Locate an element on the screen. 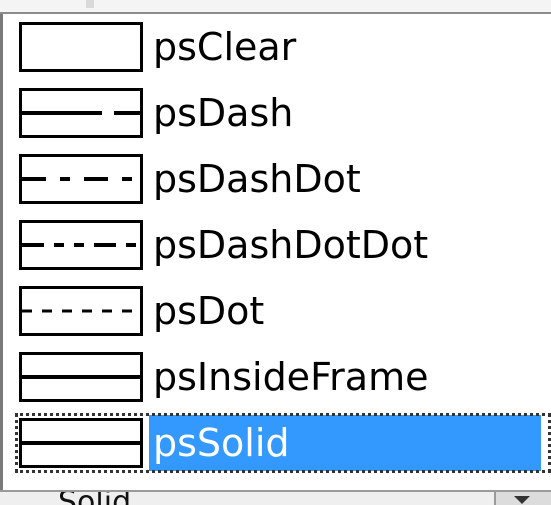 The width and height of the screenshot is (551, 505). list-item-psclear: psClear is located at coordinates (280, 47).